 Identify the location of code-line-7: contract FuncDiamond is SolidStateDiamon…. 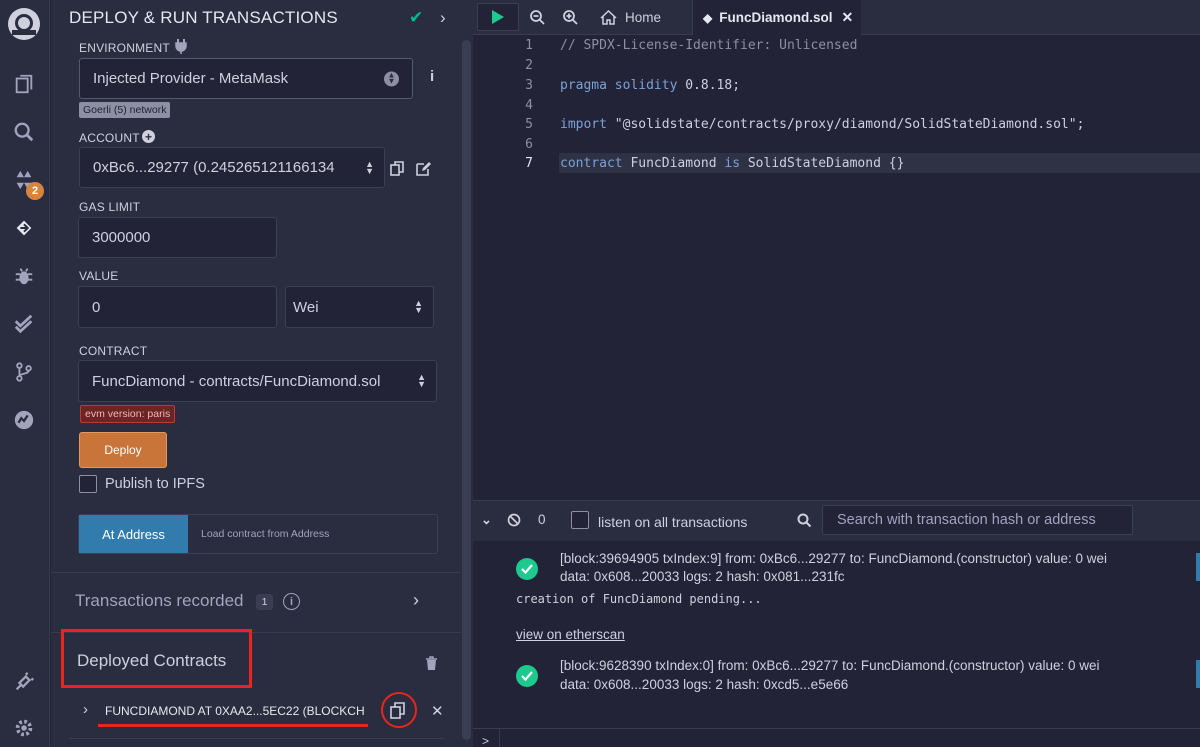
(732, 163).